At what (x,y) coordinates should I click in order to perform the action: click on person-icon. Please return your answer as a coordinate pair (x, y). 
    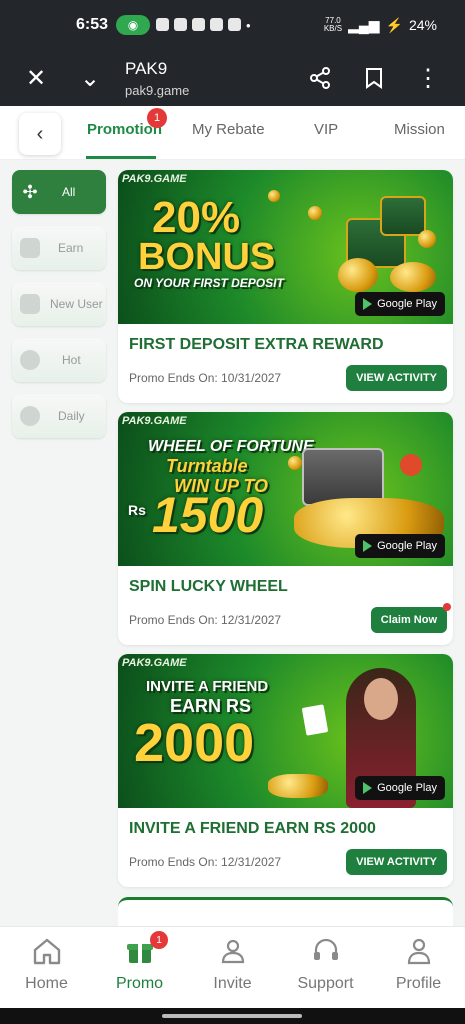
    Looking at the image, I should click on (419, 951).